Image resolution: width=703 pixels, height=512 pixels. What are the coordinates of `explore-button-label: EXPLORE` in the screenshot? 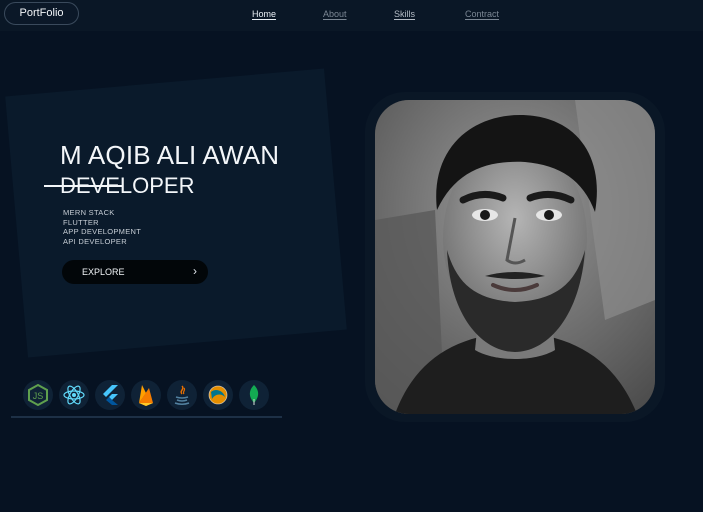 It's located at (103, 272).